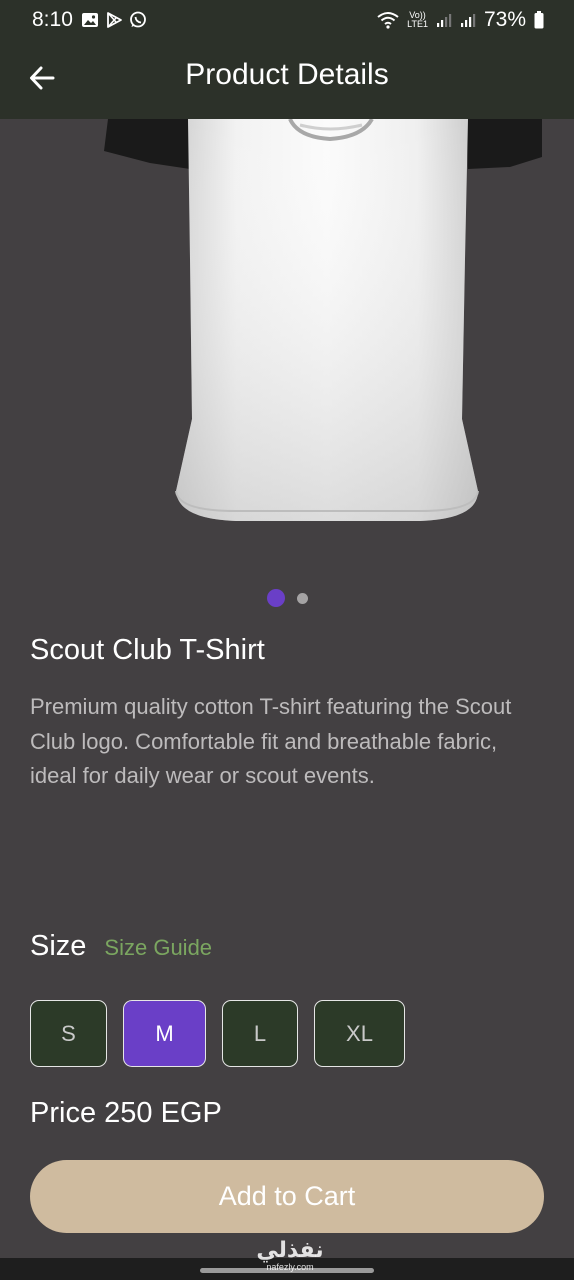  I want to click on battery-icon, so click(539, 20).